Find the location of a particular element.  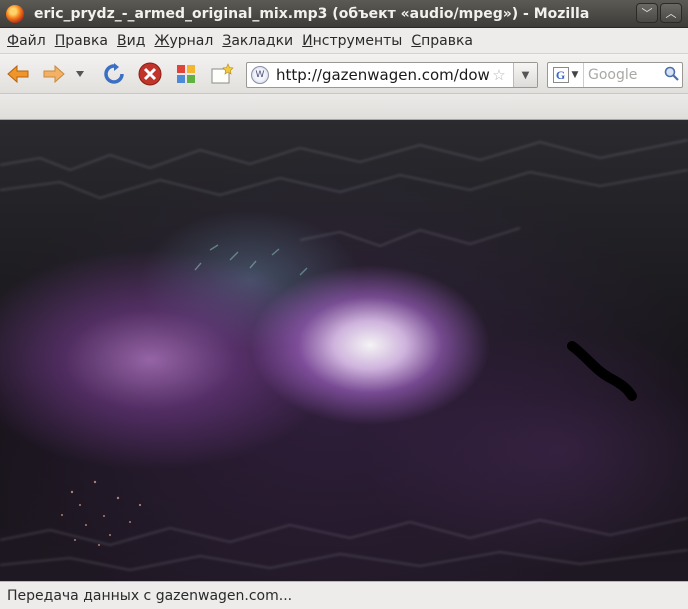

back-arrow-icon is located at coordinates (18, 74).